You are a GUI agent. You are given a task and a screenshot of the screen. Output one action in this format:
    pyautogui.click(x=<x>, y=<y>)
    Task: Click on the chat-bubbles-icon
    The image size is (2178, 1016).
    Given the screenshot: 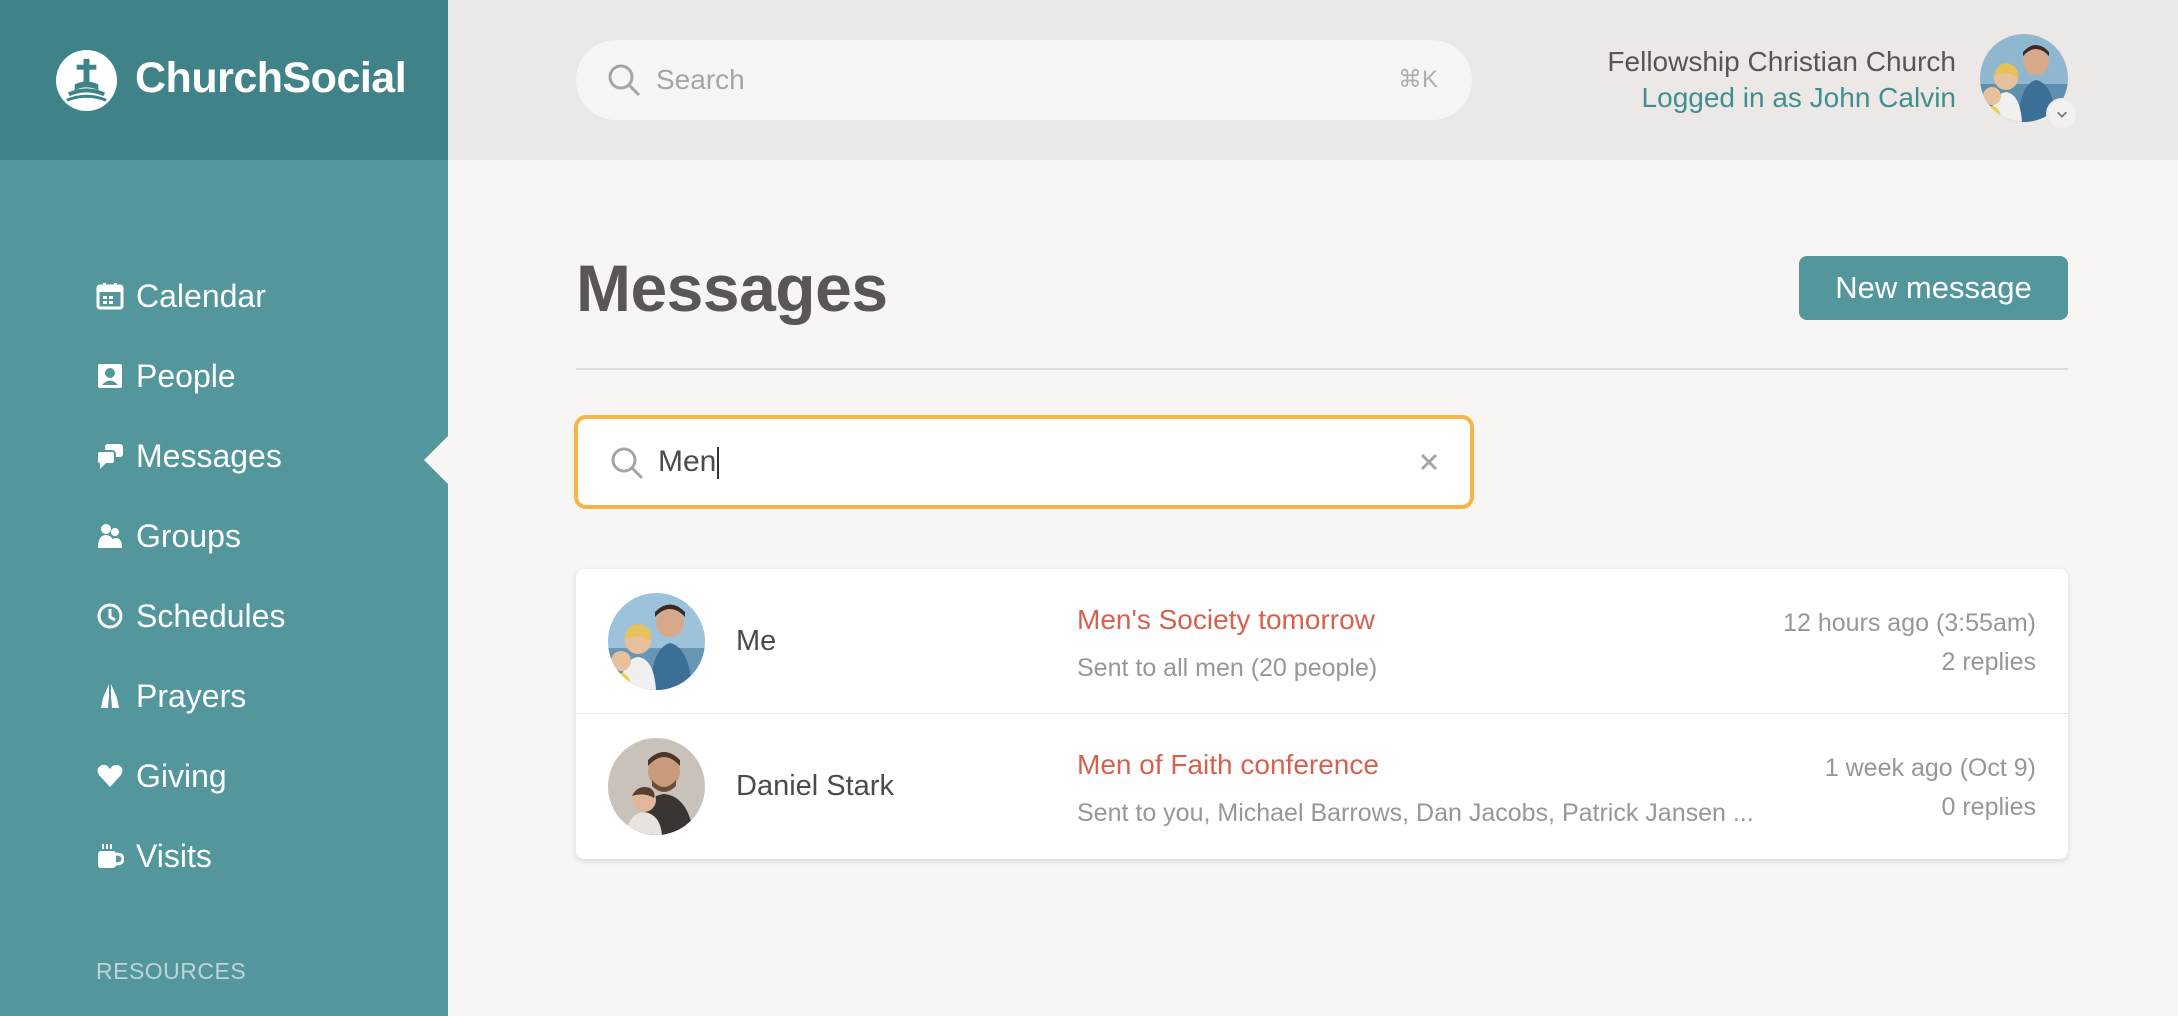 What is the action you would take?
    pyautogui.click(x=110, y=456)
    